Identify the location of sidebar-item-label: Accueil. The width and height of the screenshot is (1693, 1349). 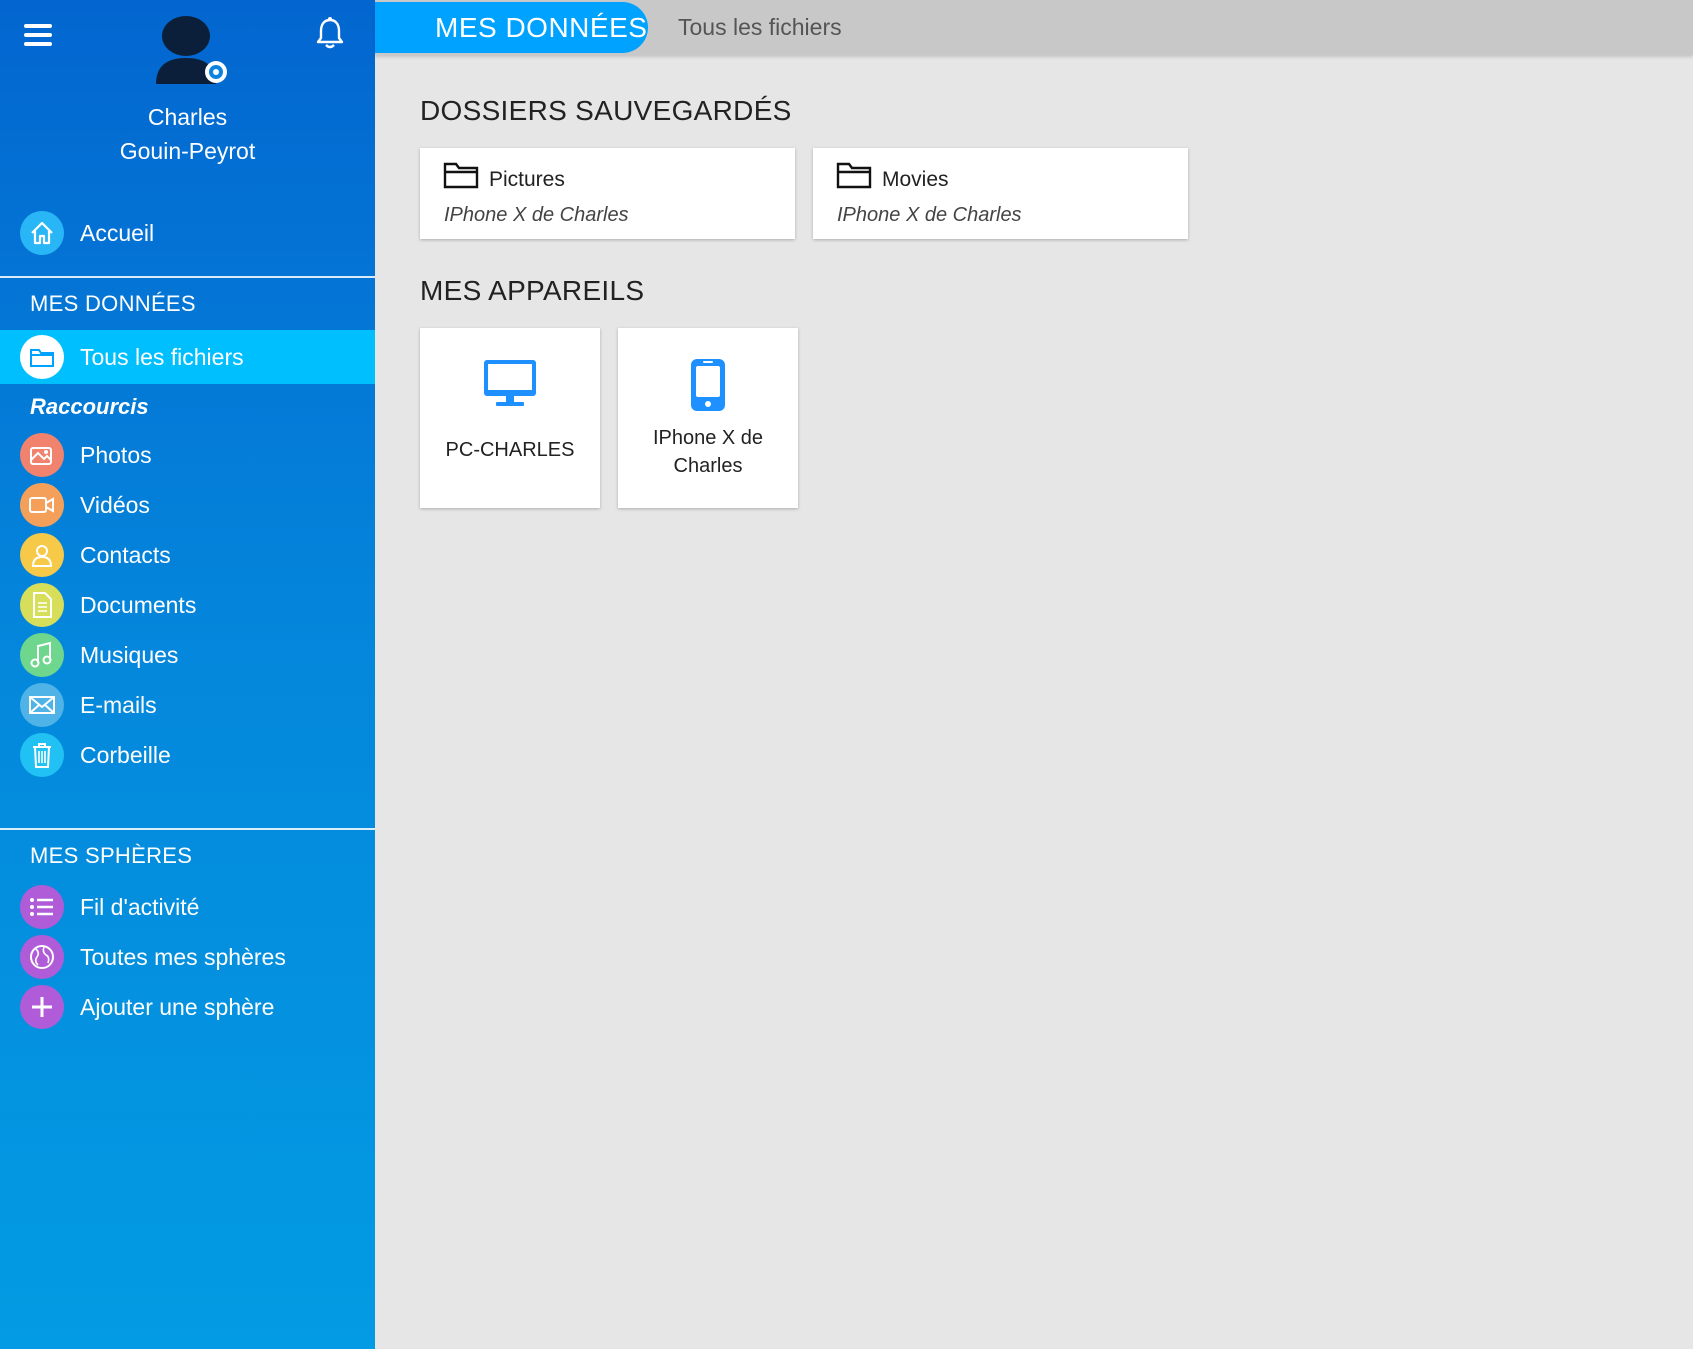
(117, 232).